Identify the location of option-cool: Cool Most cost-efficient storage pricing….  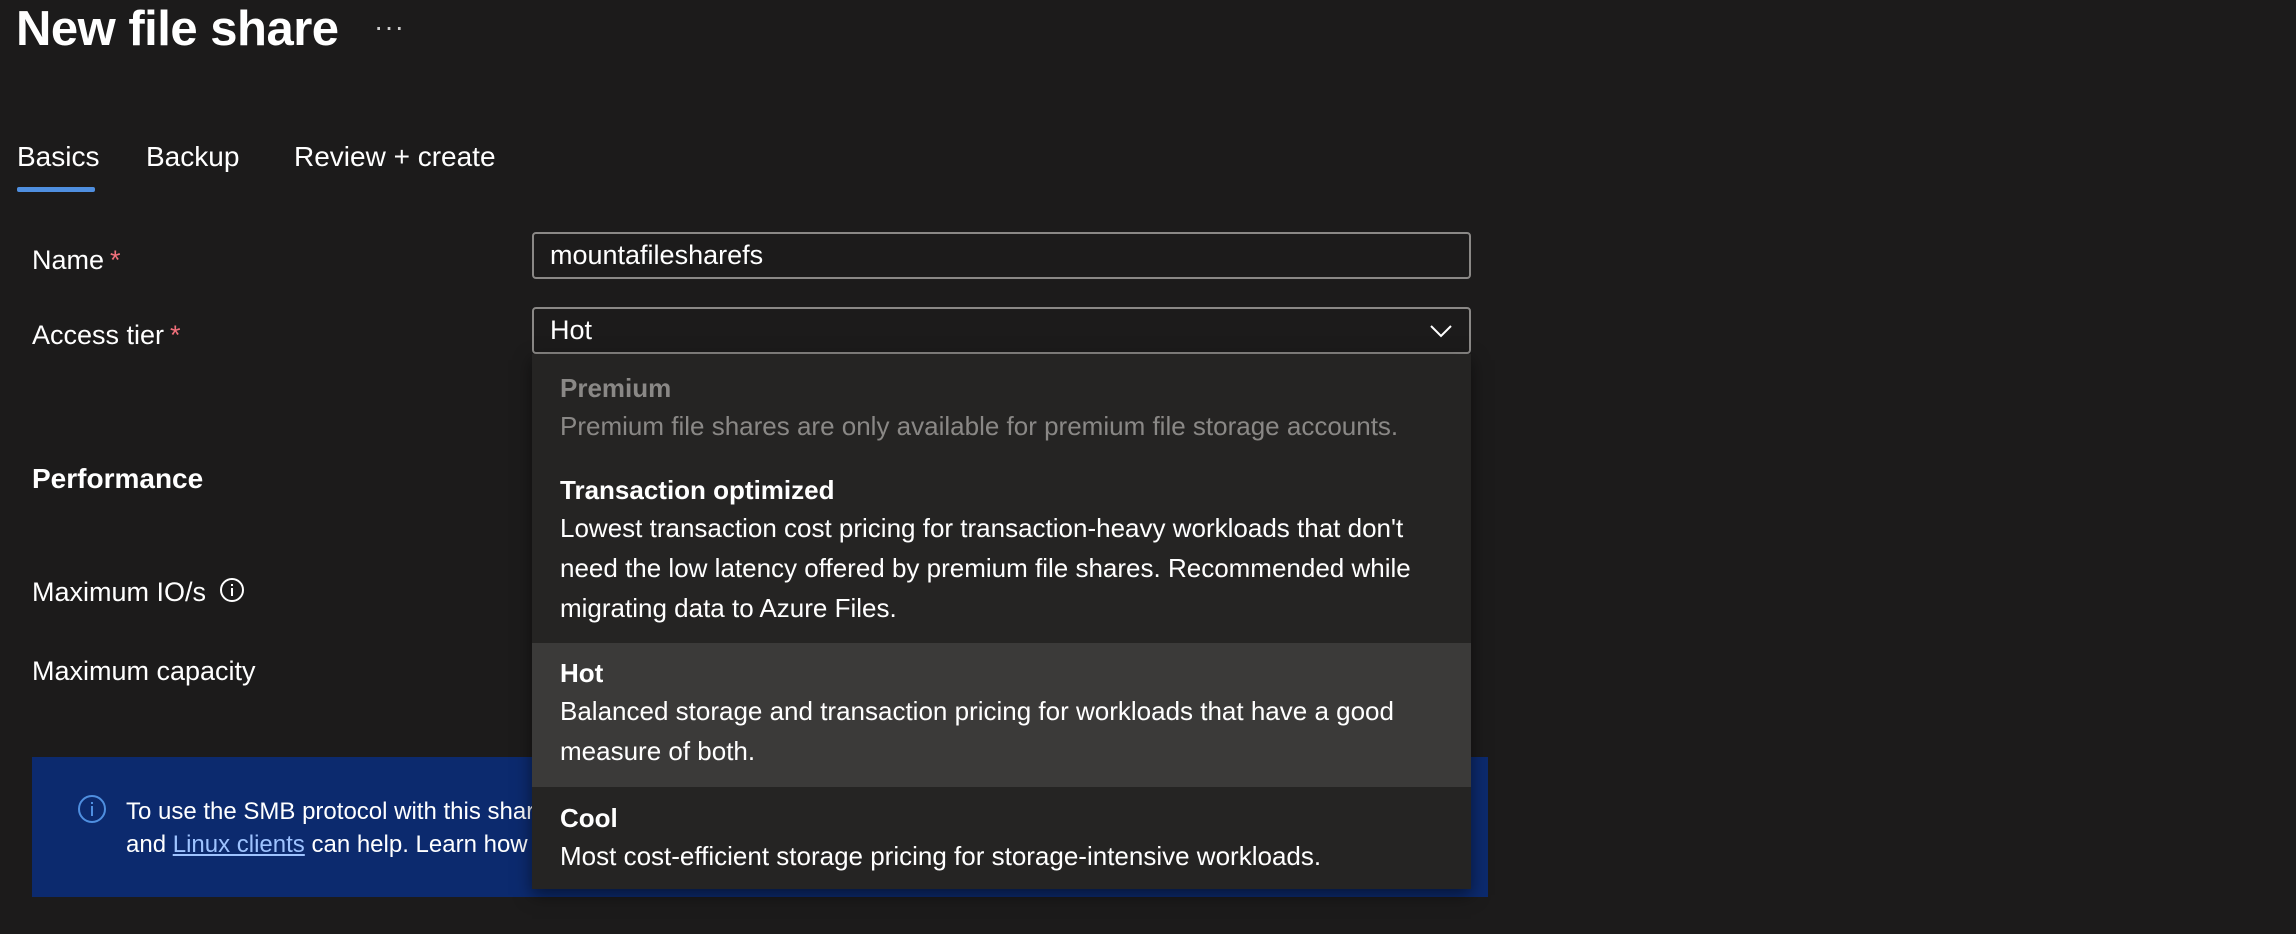
(1001, 845).